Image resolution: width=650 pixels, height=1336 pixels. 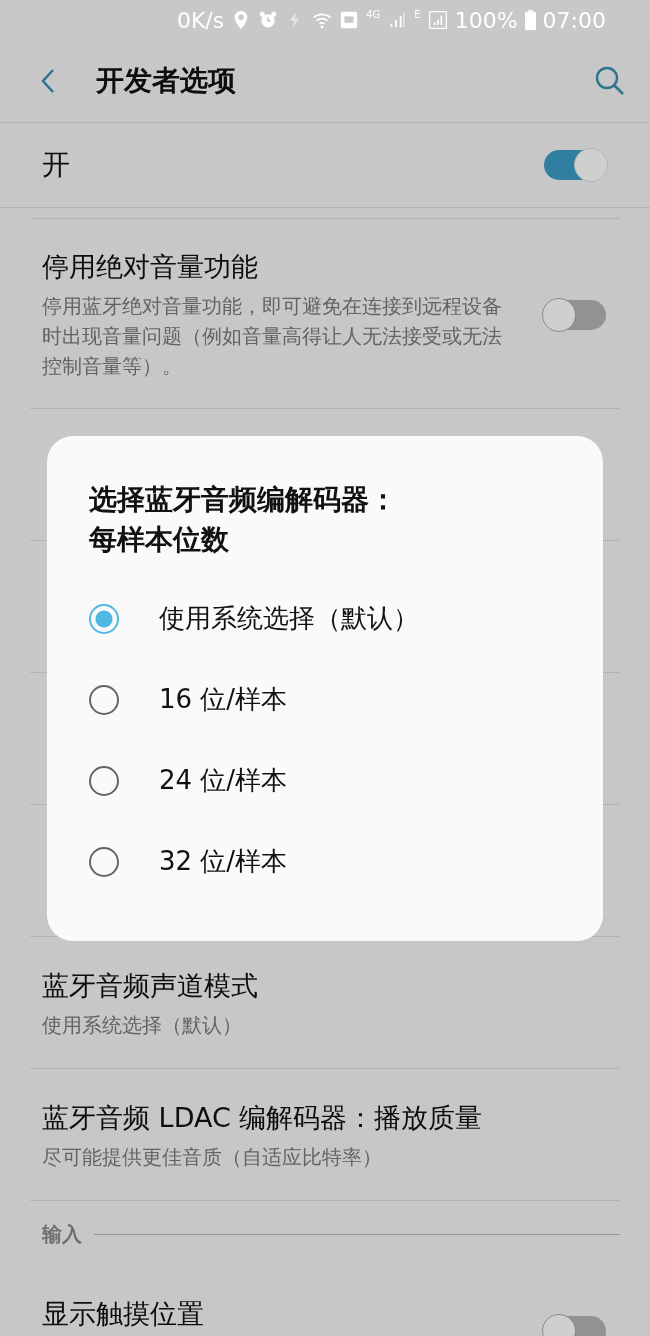 What do you see at coordinates (56, 165) in the screenshot?
I see `master-switch-label: 开` at bounding box center [56, 165].